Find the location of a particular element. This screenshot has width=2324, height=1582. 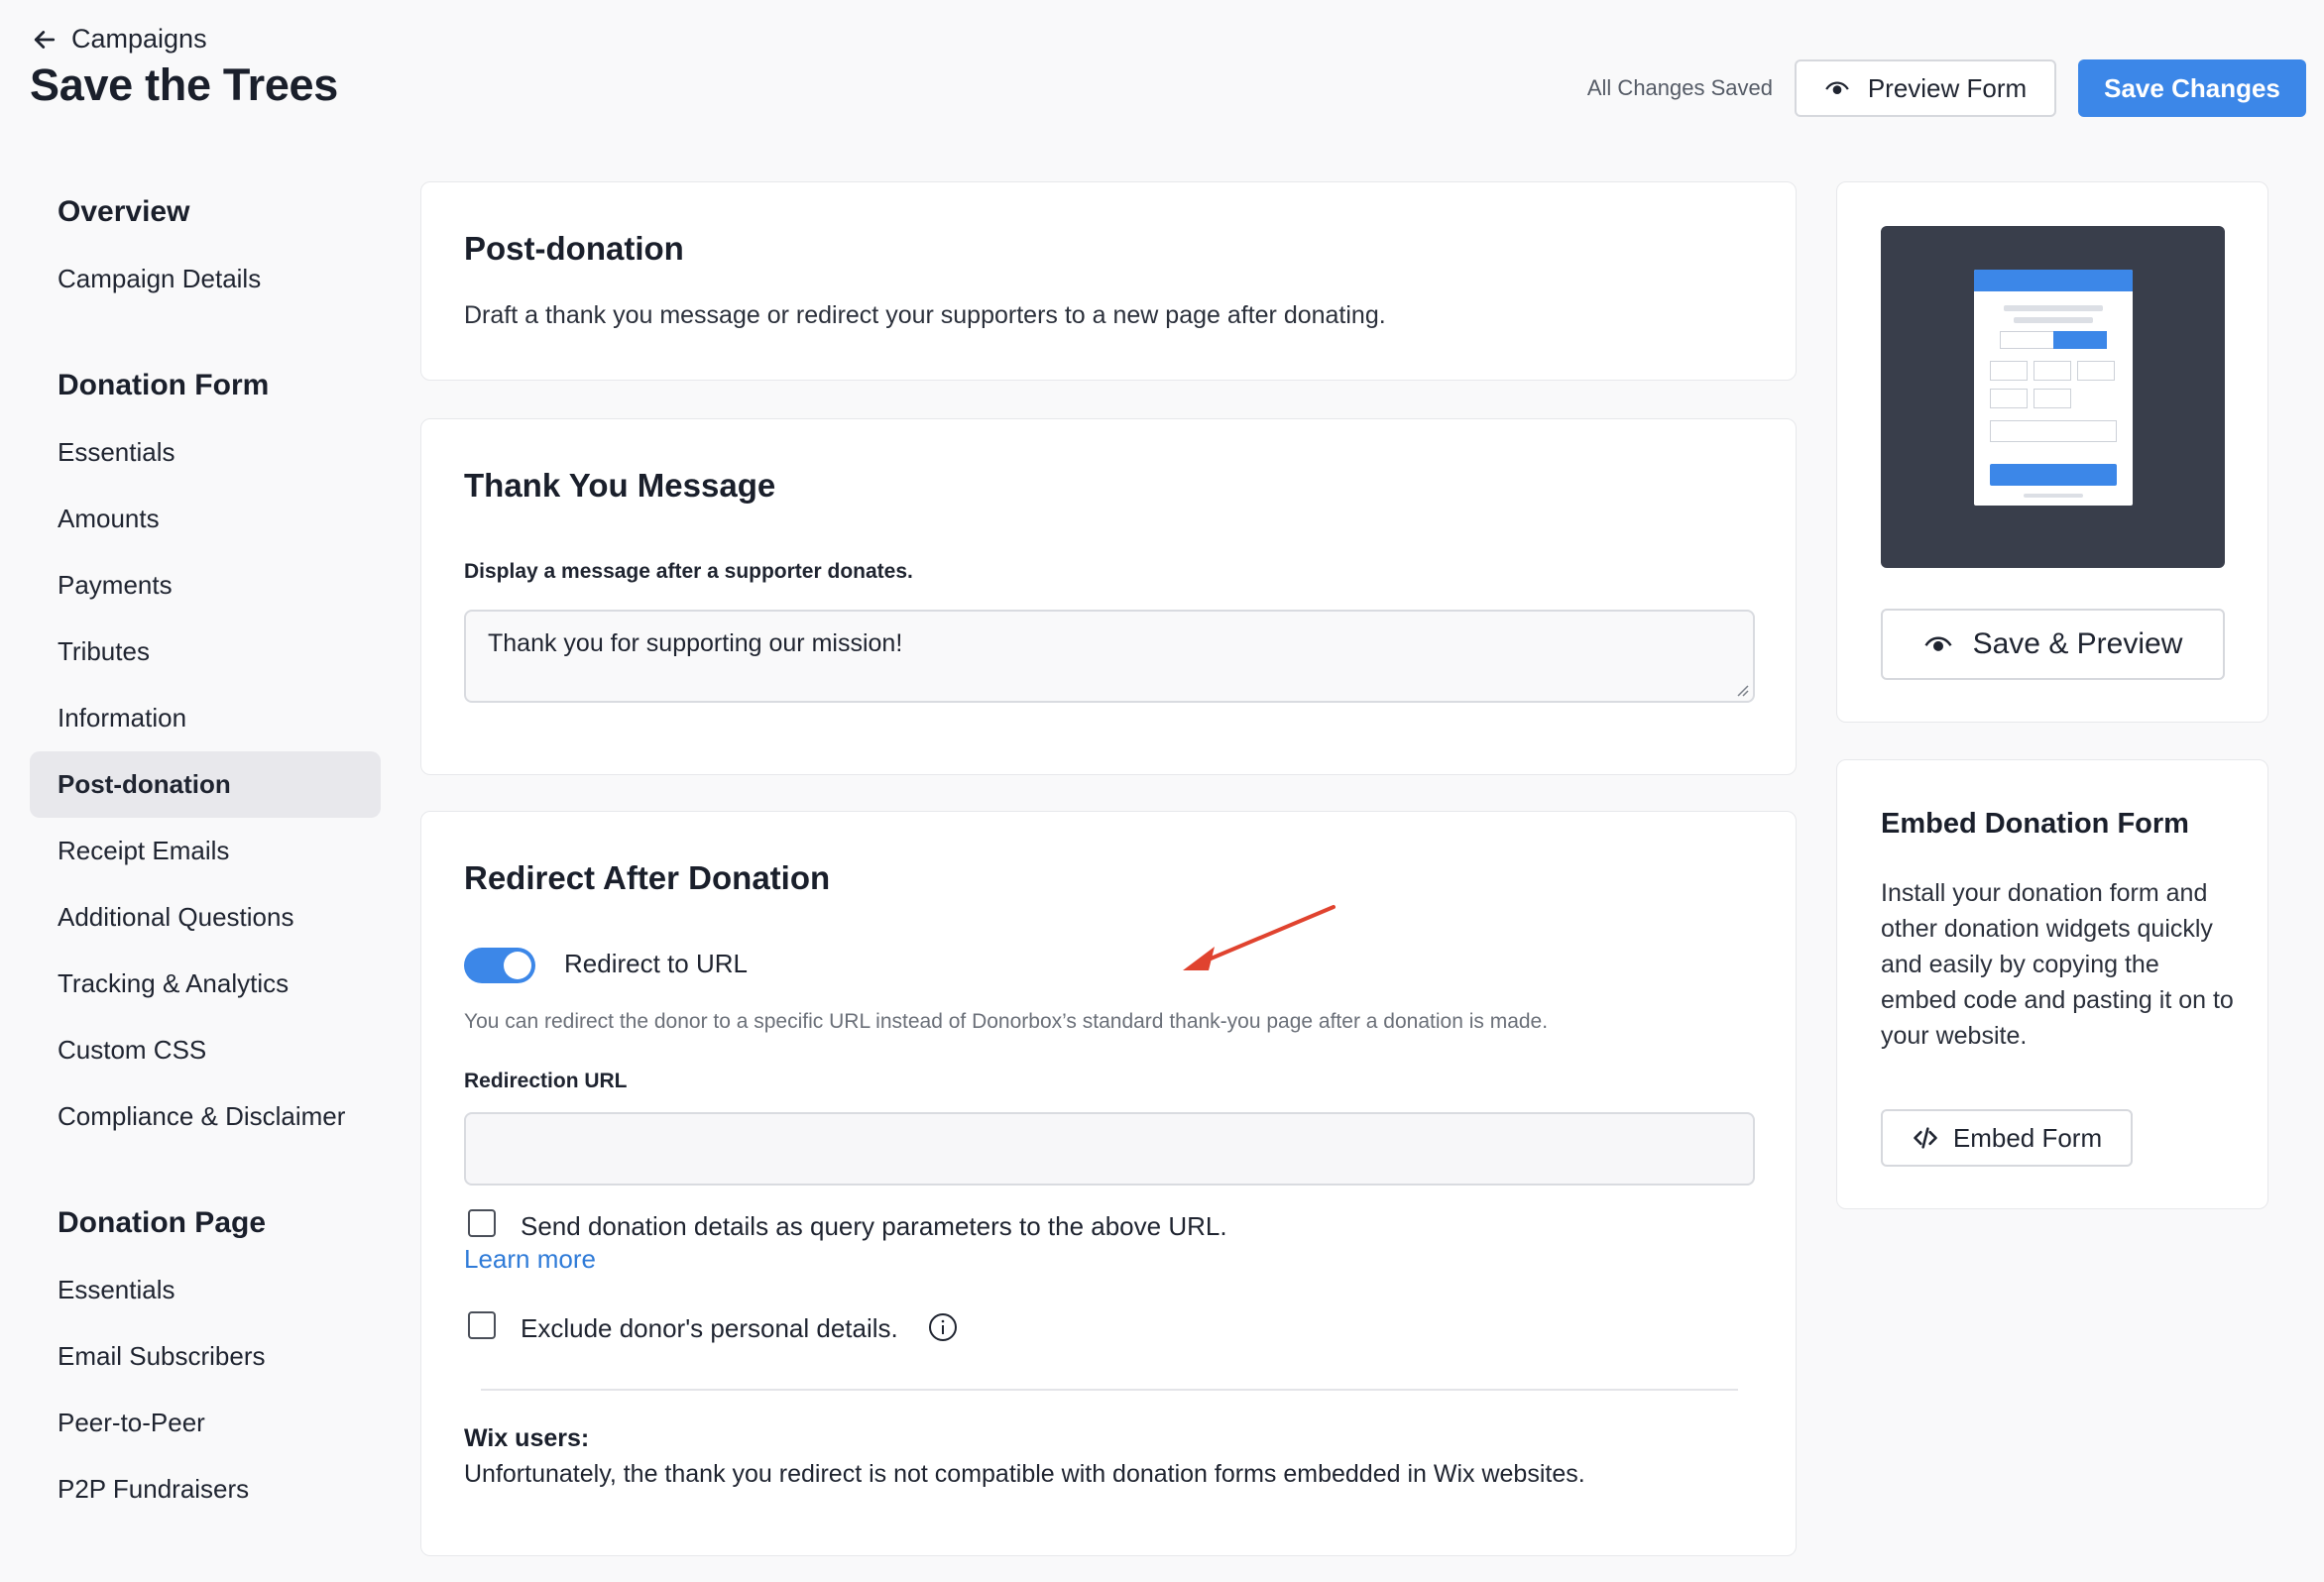

save-and-preview-button: Save & Preview is located at coordinates (2053, 644).